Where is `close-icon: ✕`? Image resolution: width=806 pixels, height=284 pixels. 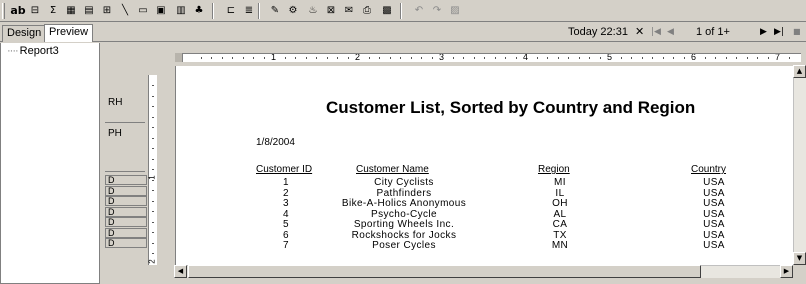 close-icon: ✕ is located at coordinates (639, 32).